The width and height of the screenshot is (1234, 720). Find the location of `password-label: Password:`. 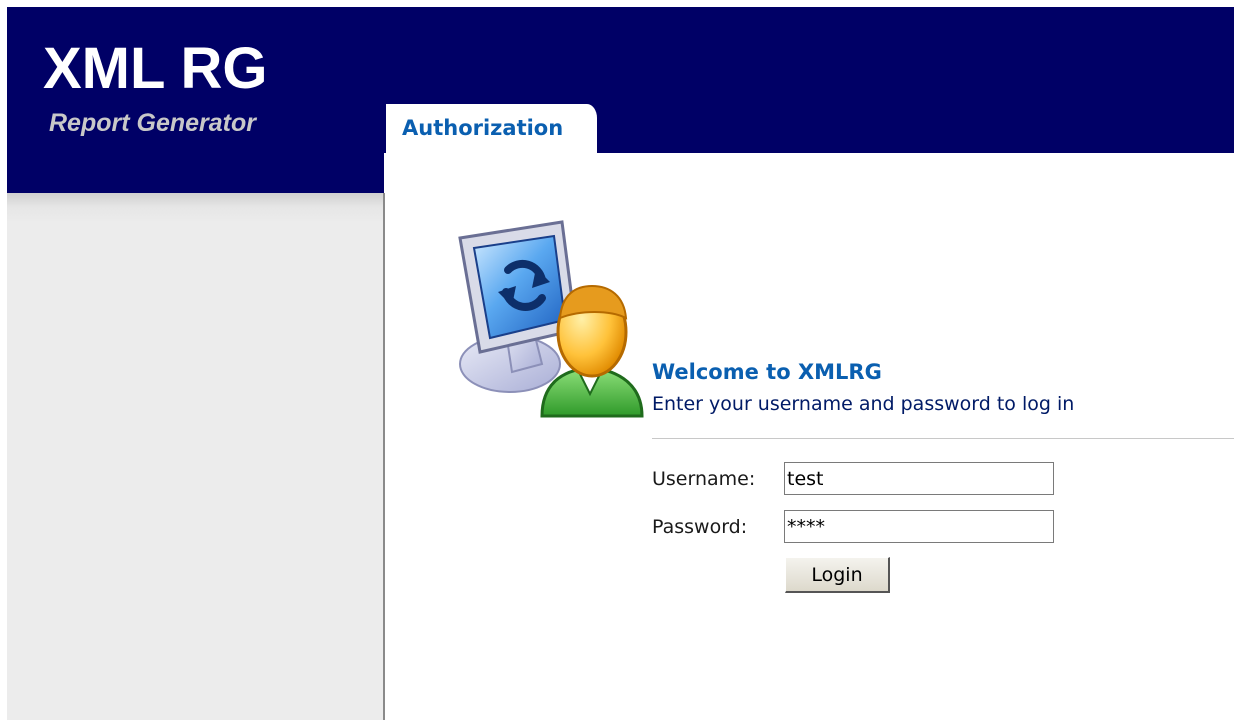

password-label: Password: is located at coordinates (700, 527).